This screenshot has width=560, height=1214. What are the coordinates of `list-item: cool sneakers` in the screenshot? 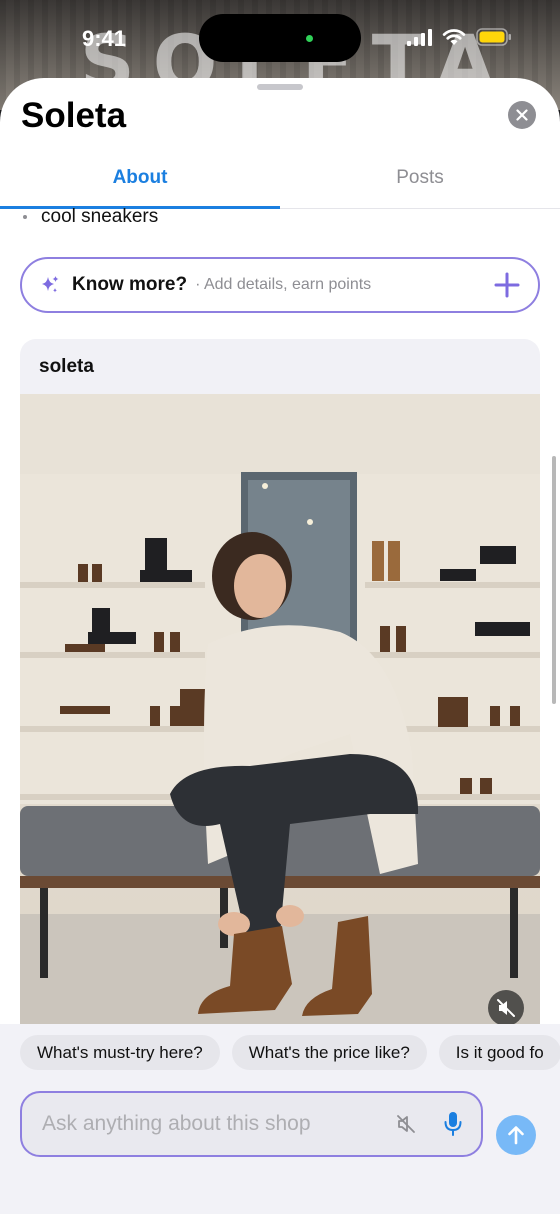 It's located at (90, 217).